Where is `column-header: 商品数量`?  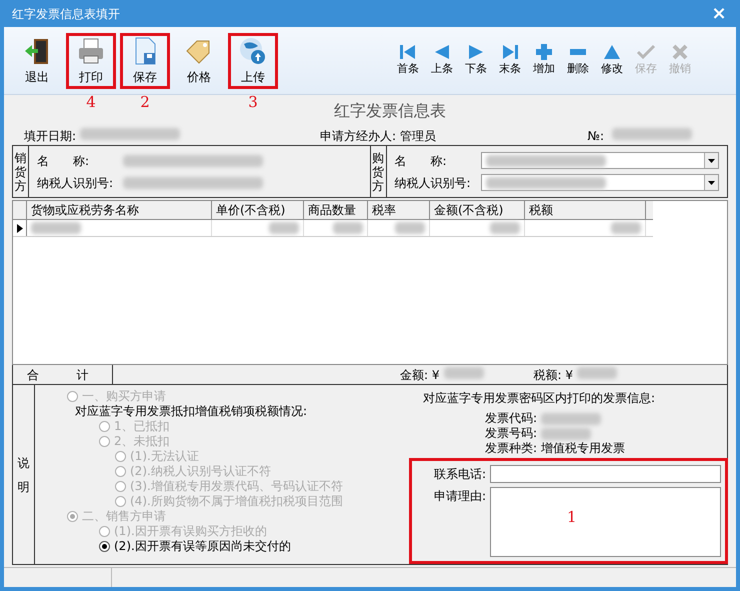
column-header: 商品数量 is located at coordinates (336, 210).